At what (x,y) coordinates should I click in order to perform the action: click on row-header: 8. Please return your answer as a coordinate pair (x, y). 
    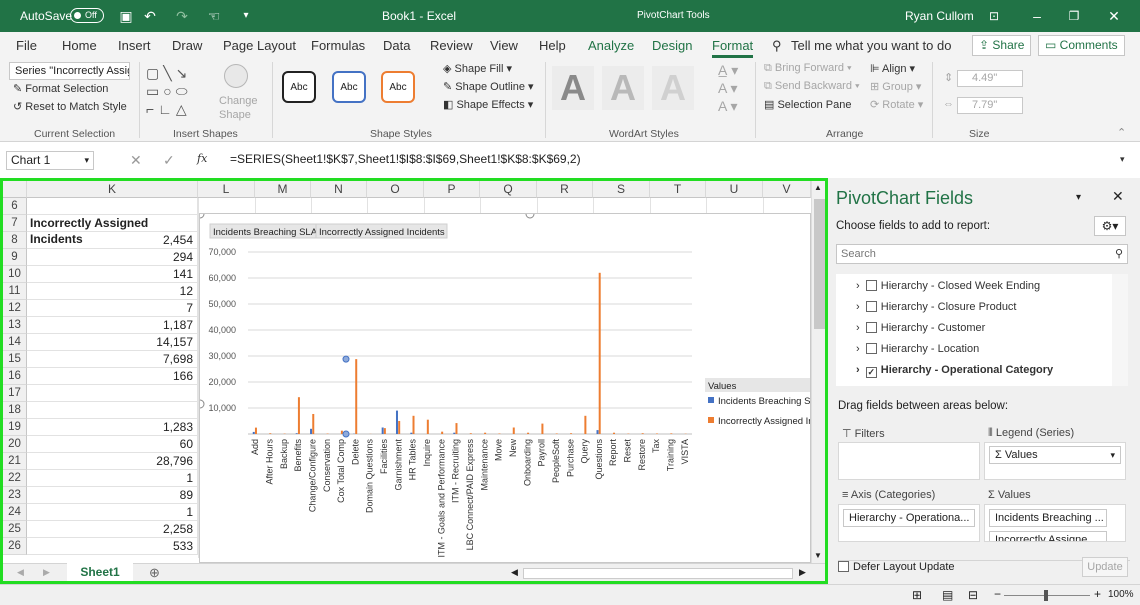
    Looking at the image, I should click on (15, 240).